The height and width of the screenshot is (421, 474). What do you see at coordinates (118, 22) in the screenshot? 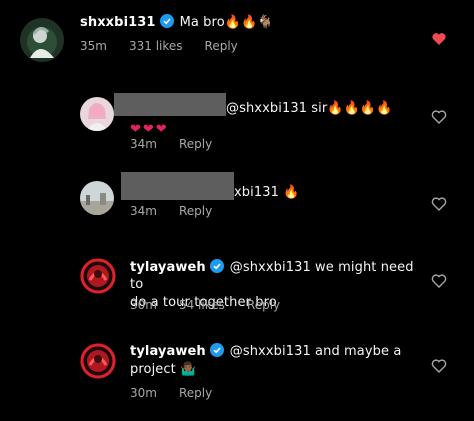
I see `username: shxxbi131` at bounding box center [118, 22].